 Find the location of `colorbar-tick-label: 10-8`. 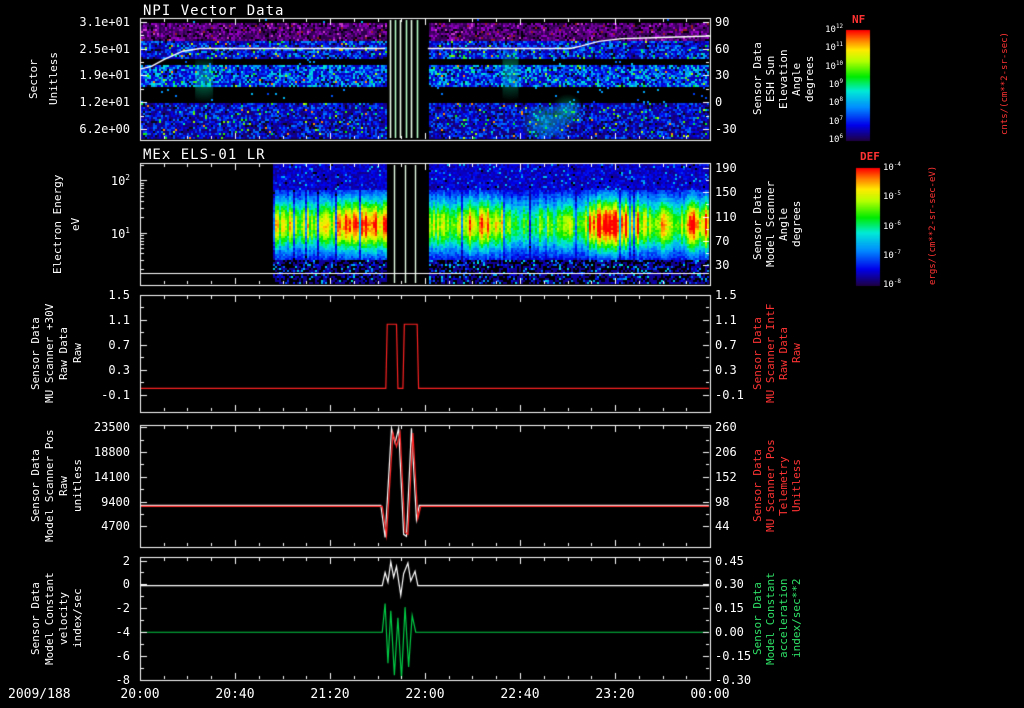

colorbar-tick-label: 10-8 is located at coordinates (892, 284).